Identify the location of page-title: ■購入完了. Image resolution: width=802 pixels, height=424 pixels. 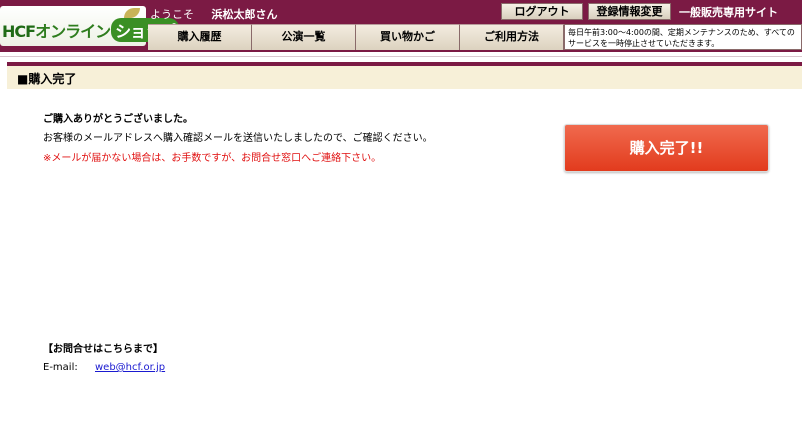
(47, 79).